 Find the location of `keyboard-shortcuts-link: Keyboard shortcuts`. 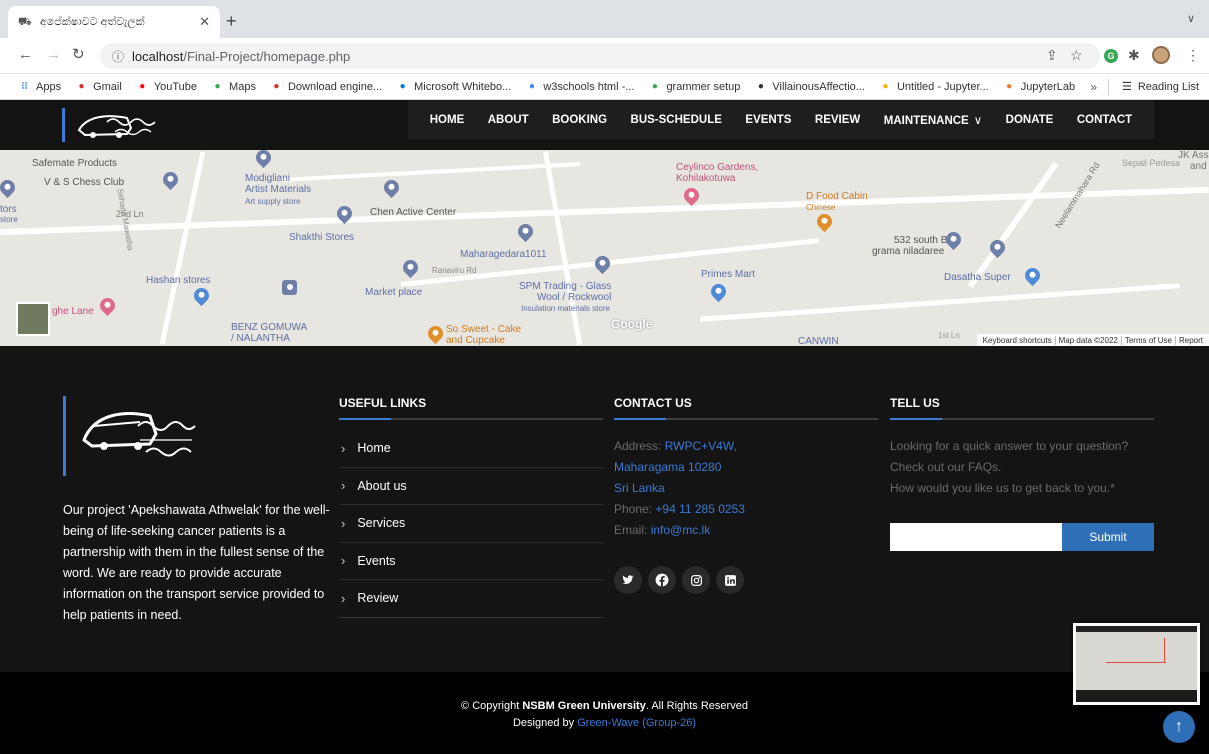

keyboard-shortcuts-link: Keyboard shortcuts is located at coordinates (1018, 340).